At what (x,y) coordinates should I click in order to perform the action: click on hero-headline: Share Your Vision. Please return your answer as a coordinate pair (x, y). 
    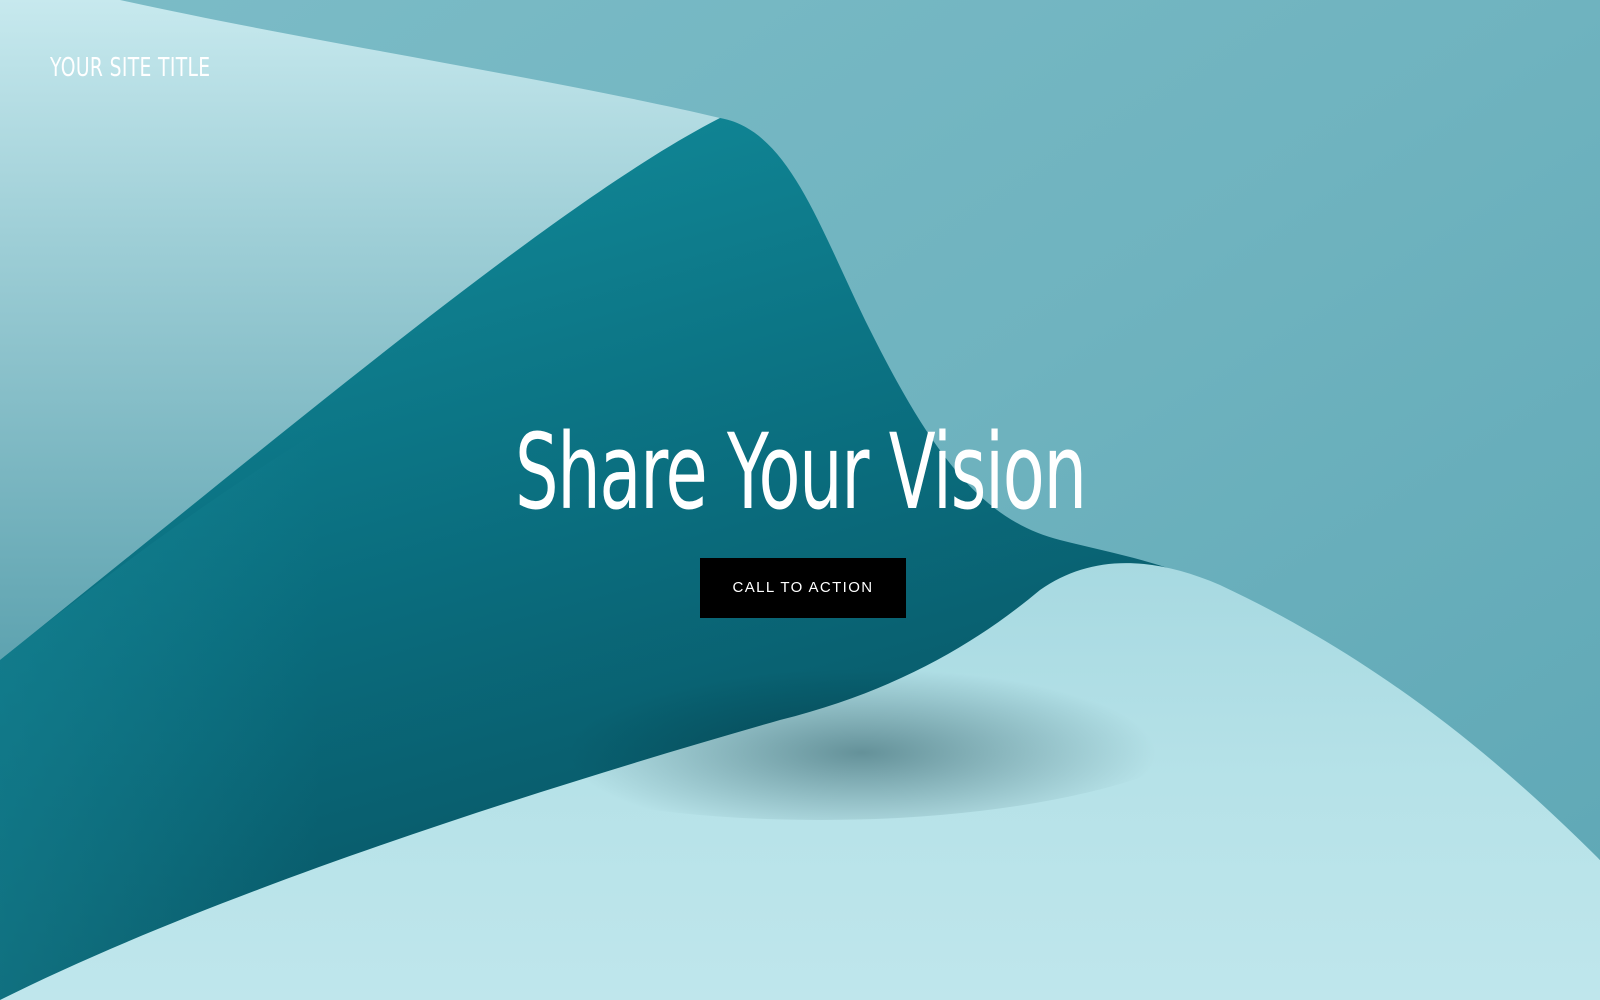
    Looking at the image, I should click on (800, 472).